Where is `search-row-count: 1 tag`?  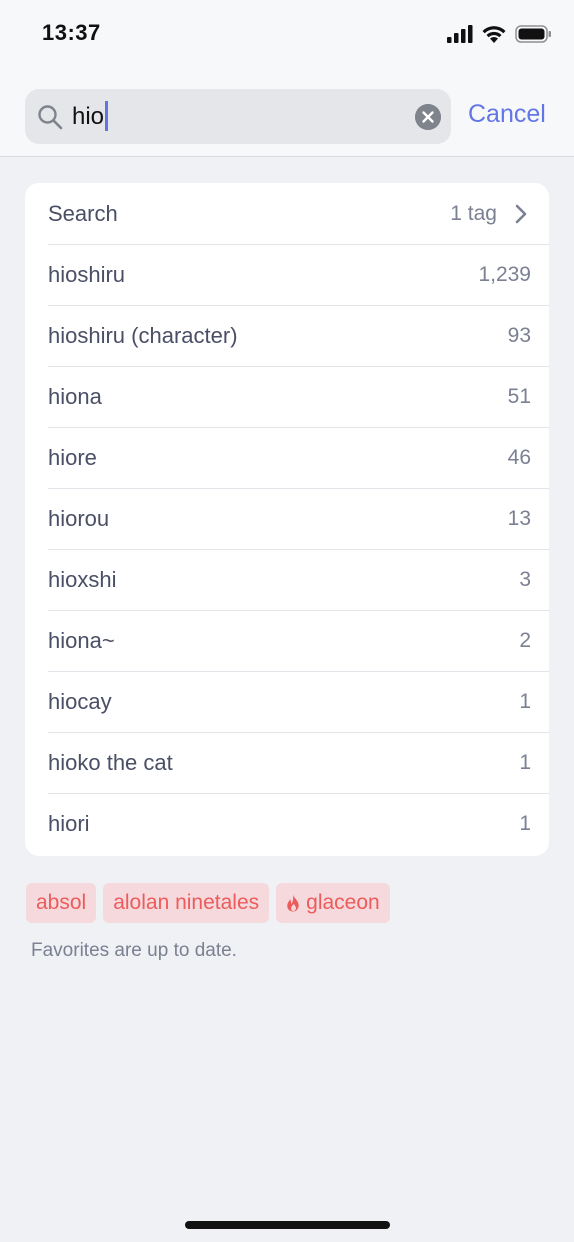
search-row-count: 1 tag is located at coordinates (473, 213).